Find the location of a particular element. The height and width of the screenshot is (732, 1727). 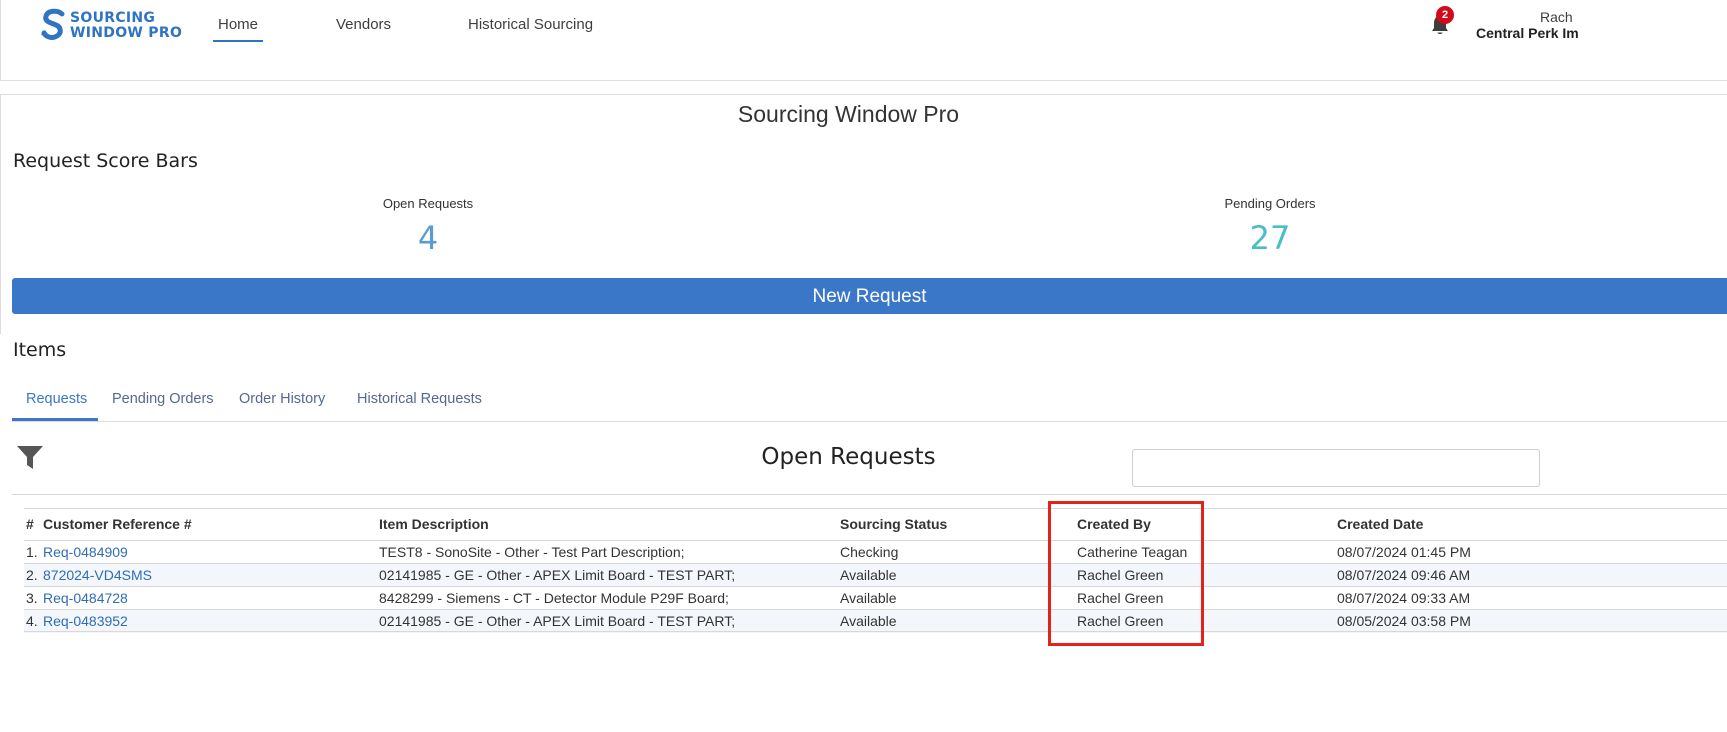

tab-order-history: Order History is located at coordinates (282, 399).